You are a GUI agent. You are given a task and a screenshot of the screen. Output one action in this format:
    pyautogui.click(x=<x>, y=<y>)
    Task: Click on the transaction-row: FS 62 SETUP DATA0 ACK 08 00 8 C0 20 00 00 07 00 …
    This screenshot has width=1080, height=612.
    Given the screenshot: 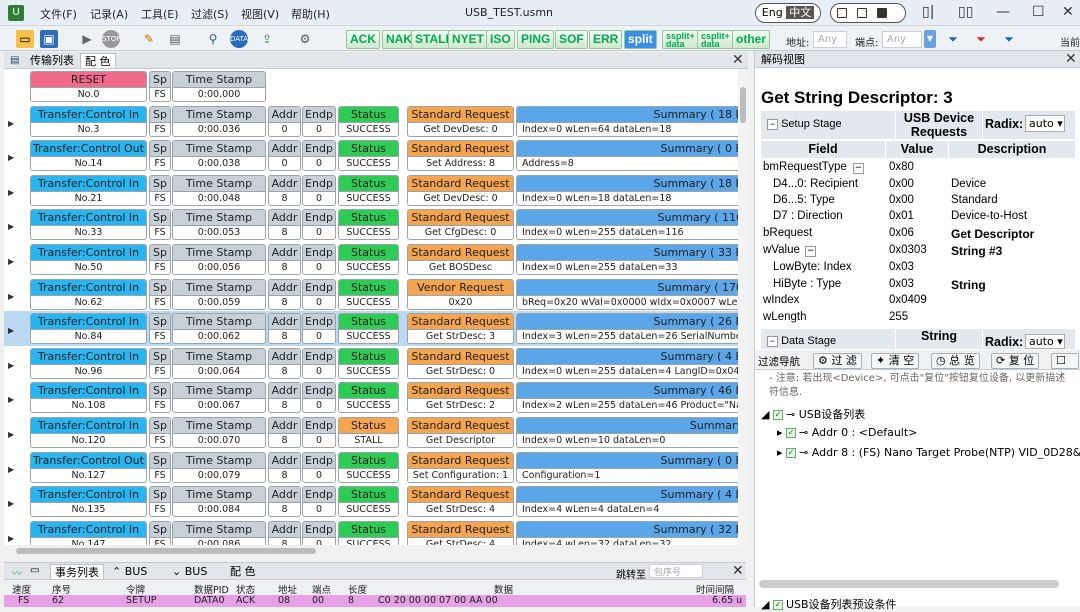 What is the action you would take?
    pyautogui.click(x=375, y=601)
    